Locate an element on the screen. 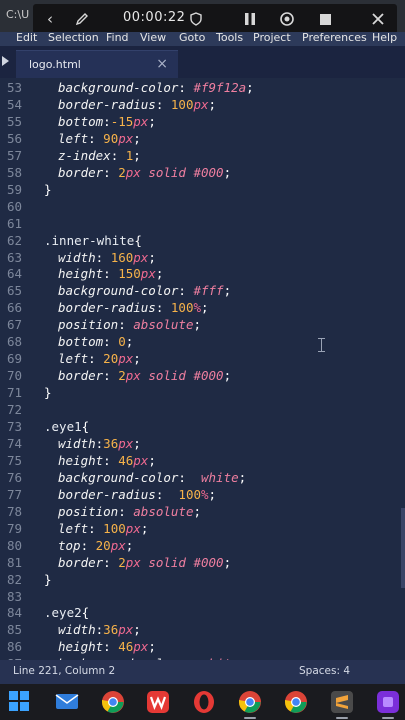 The height and width of the screenshot is (720, 405). status-bar: Line 221, Column 2 Spaces: 4 is located at coordinates (202, 672).